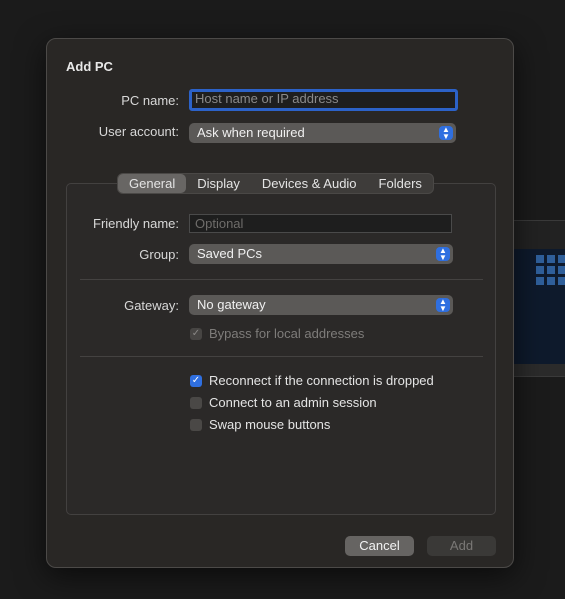 The width and height of the screenshot is (565, 599). I want to click on cancel-button: Cancel, so click(379, 546).